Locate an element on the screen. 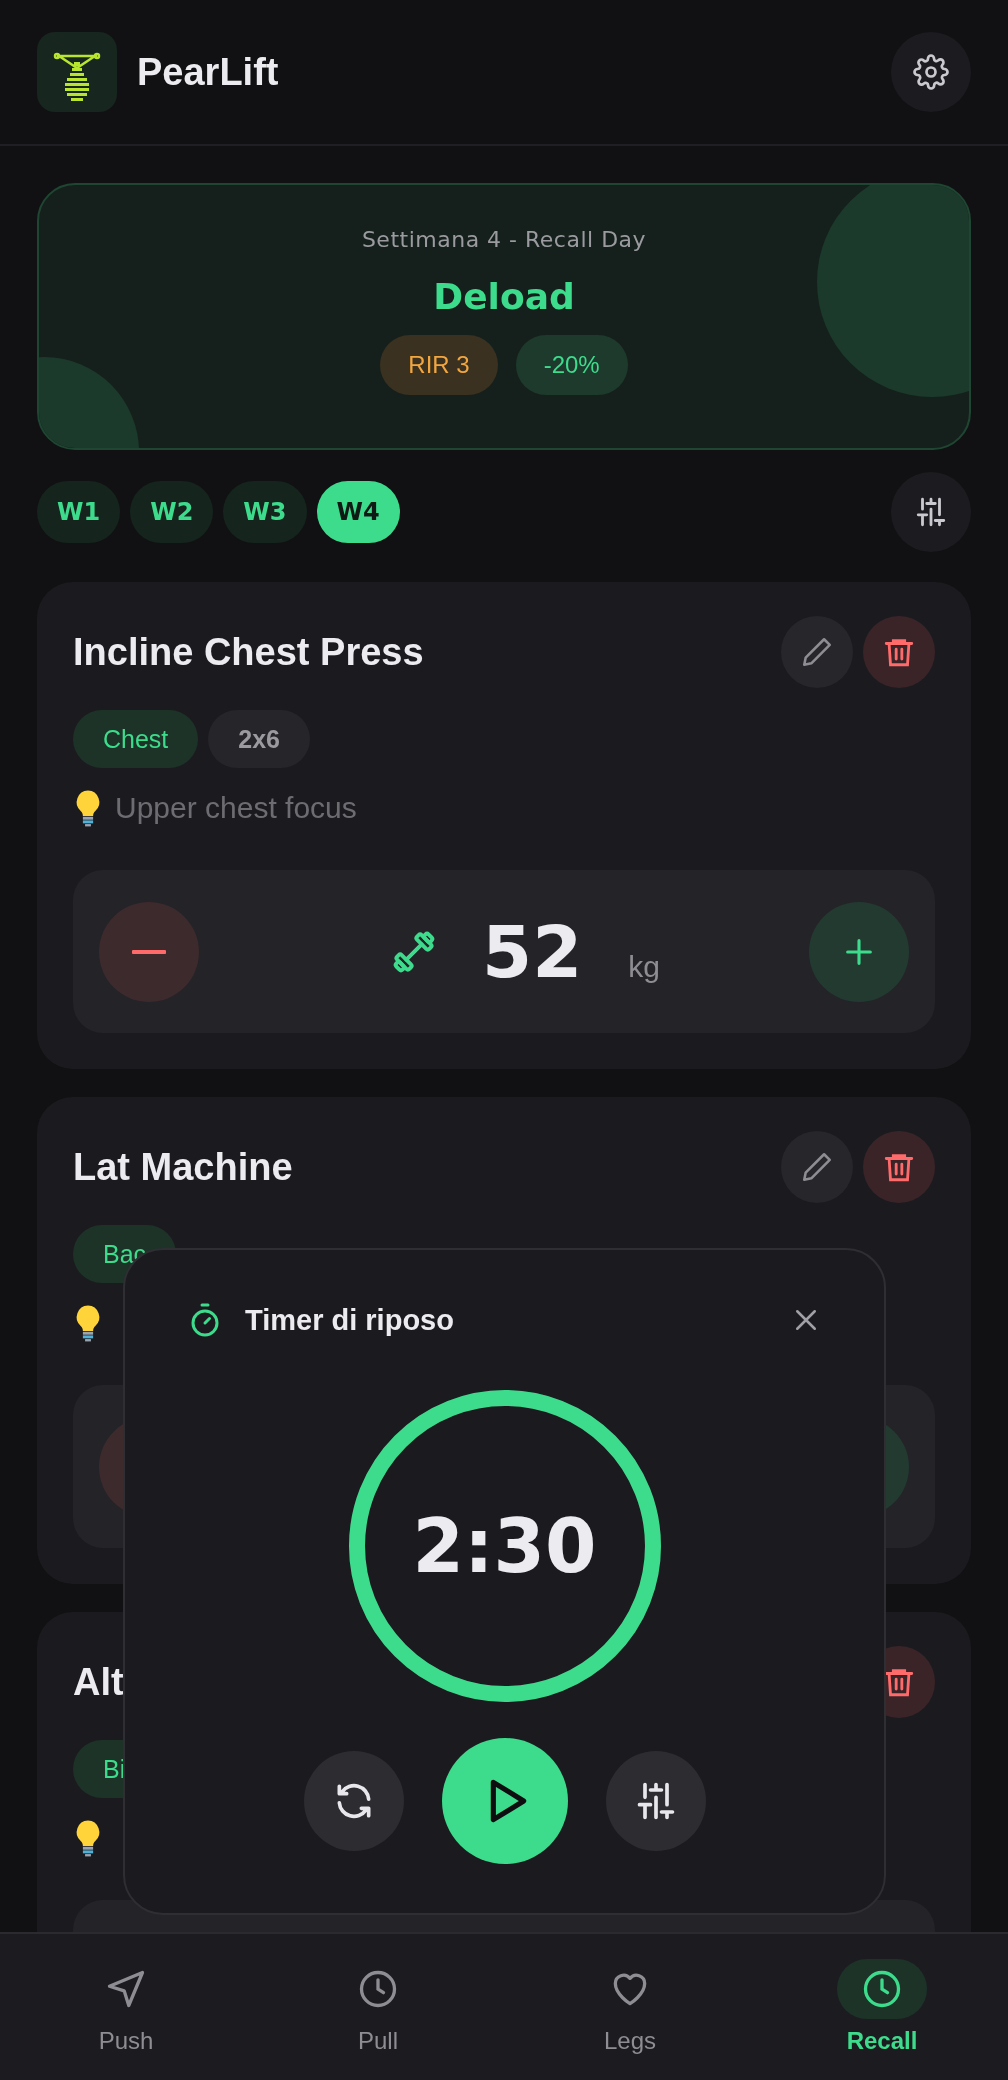  week-tab: W3 is located at coordinates (265, 512).